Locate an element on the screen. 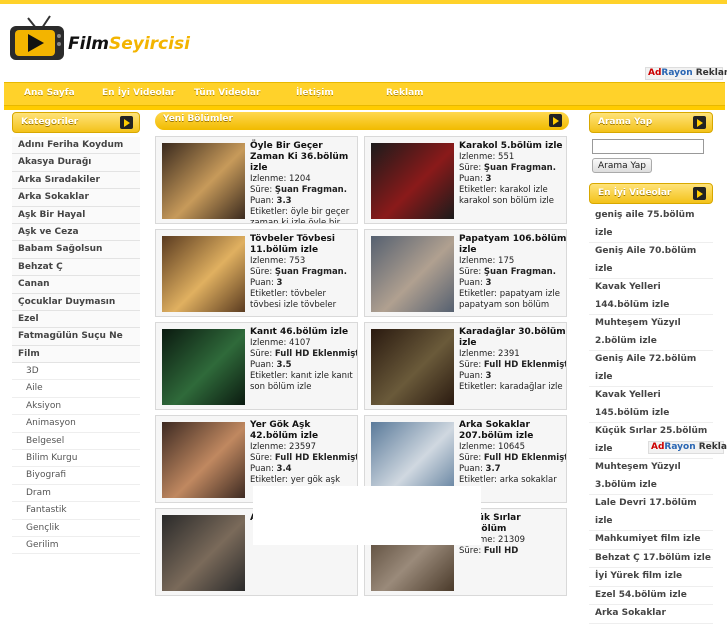 This screenshot has width=727, height=624. episode-duration: Süre: Full HD is located at coordinates (512, 551).